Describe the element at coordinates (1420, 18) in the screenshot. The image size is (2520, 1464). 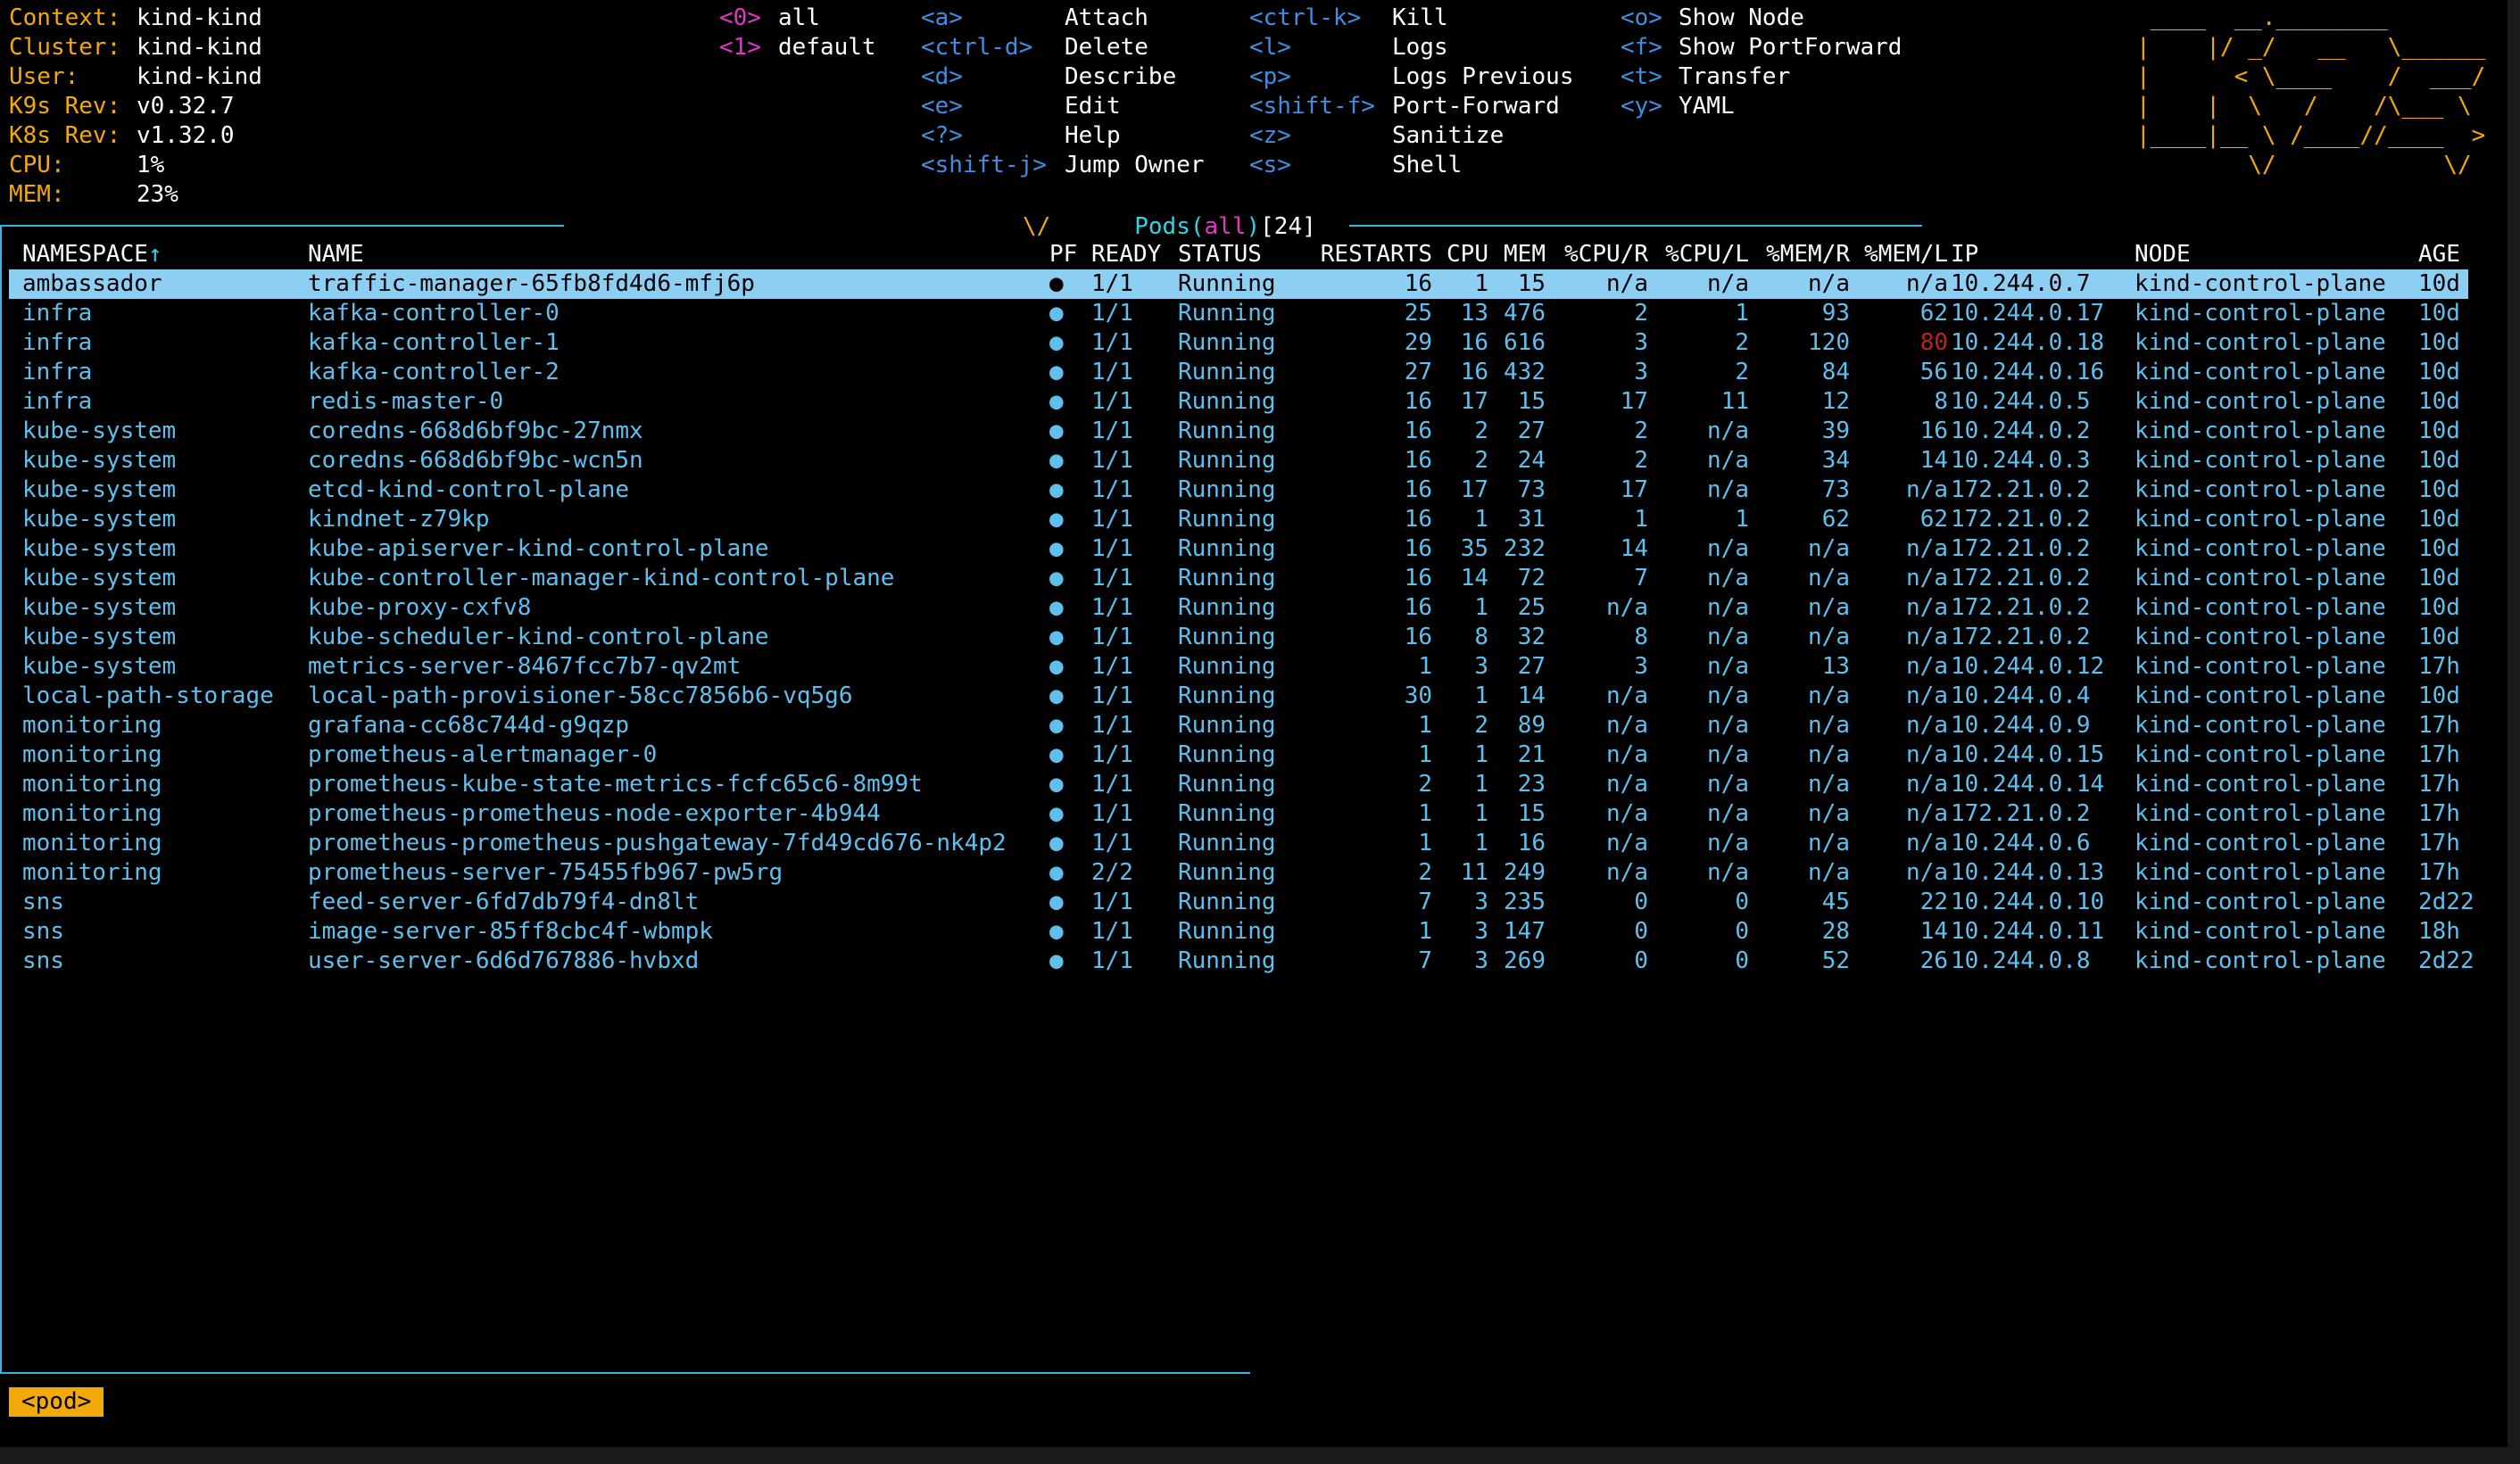
I see `hotkey-desc: Kill` at that location.